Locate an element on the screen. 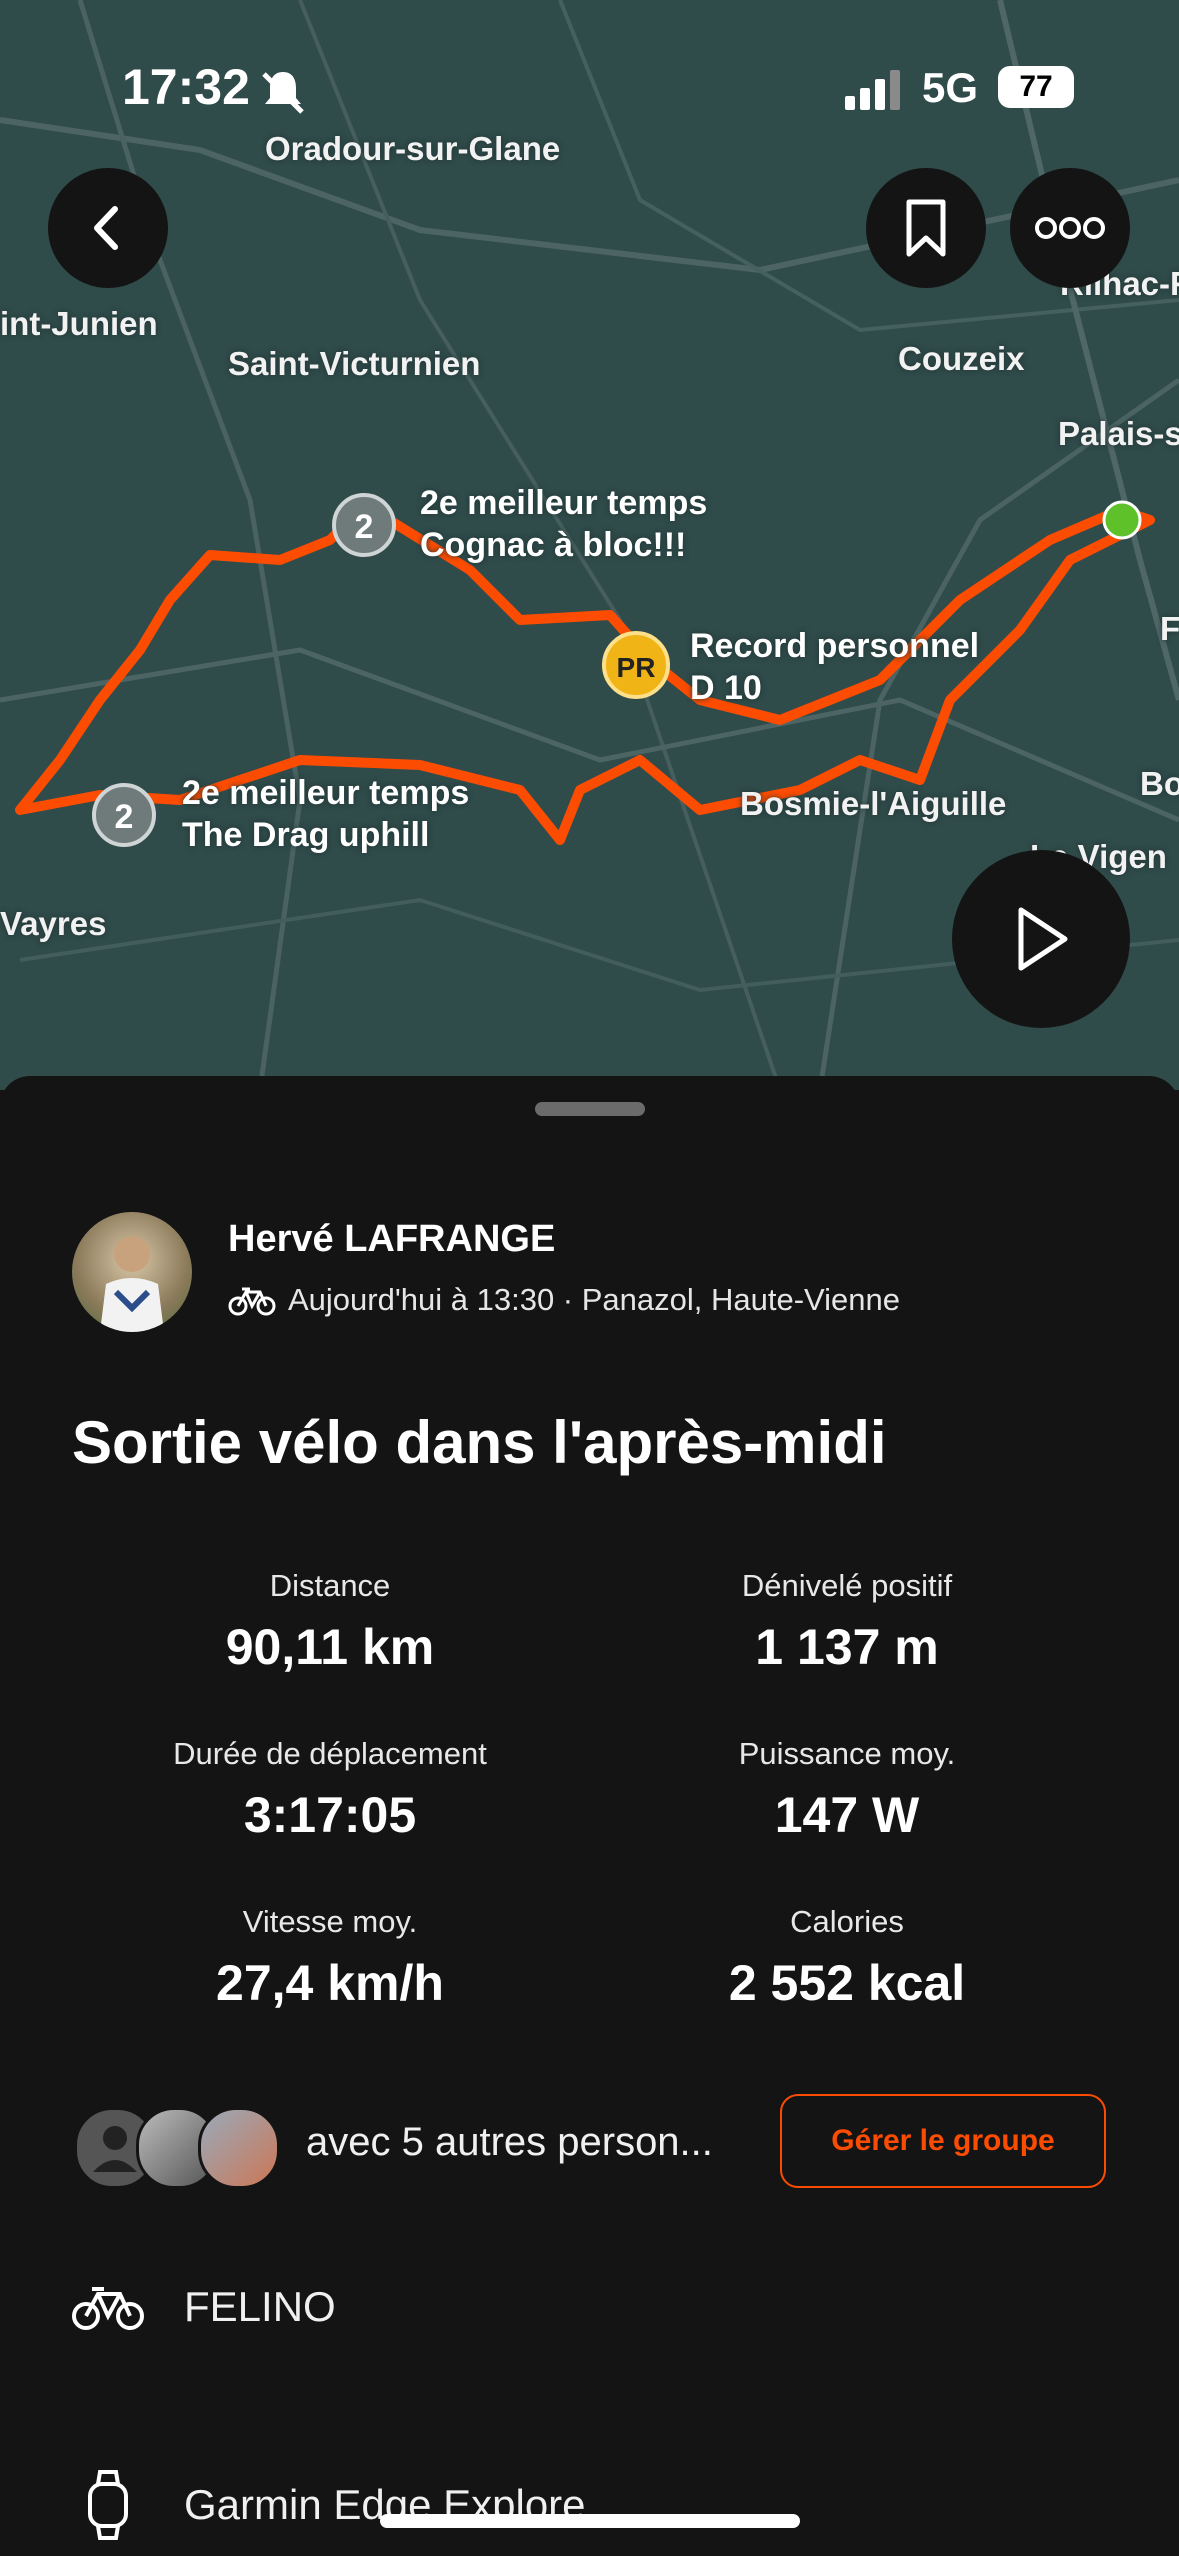 The height and width of the screenshot is (2556, 1179). stat-distance: Distance 90,11 km is located at coordinates (330, 1622).